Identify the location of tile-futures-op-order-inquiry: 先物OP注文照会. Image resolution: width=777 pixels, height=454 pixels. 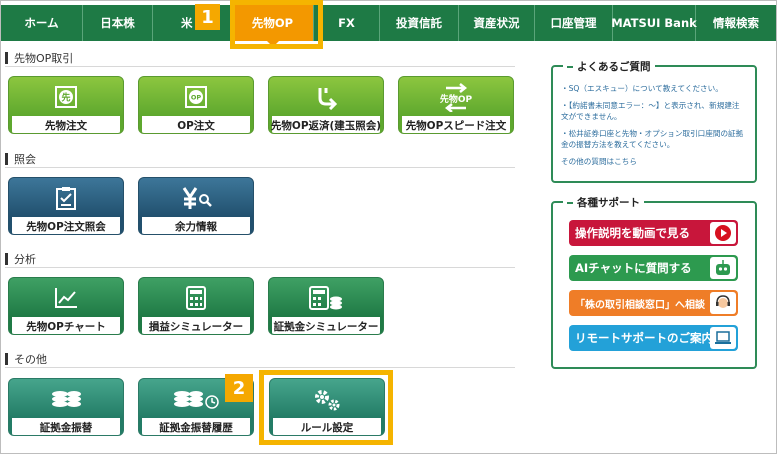
(66, 206).